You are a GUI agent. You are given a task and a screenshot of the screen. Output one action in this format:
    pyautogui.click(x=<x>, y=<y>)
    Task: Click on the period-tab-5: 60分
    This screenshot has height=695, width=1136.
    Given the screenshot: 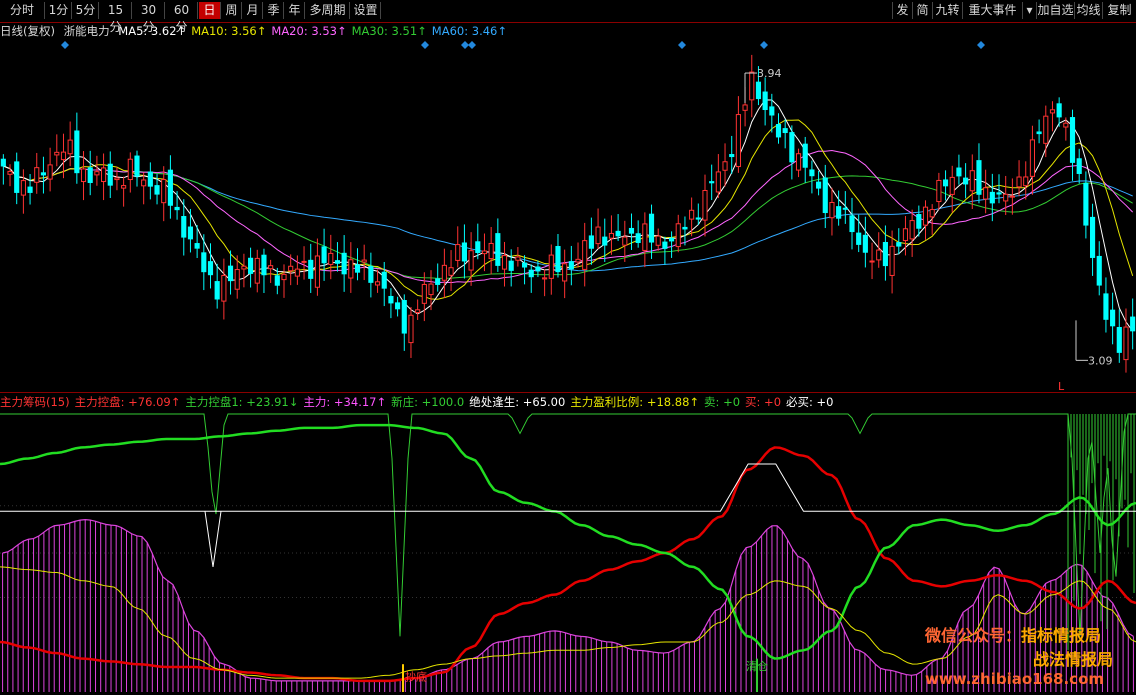 What is the action you would take?
    pyautogui.click(x=182, y=18)
    